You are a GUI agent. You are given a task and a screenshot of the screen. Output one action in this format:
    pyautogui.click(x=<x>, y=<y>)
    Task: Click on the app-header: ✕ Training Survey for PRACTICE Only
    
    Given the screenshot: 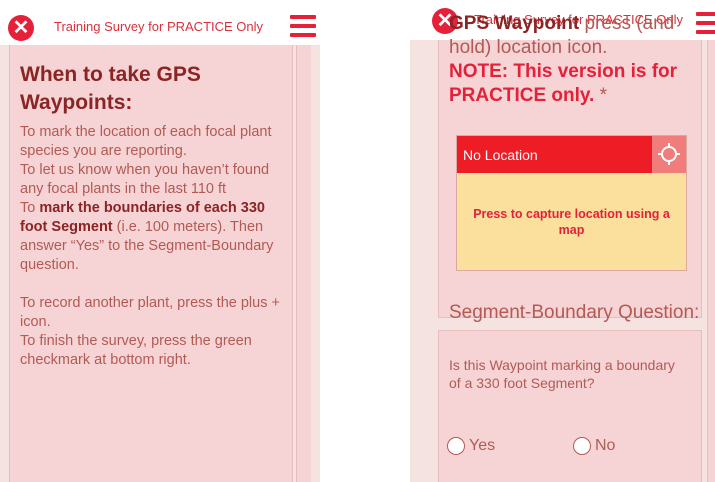 What is the action you would take?
    pyautogui.click(x=160, y=20)
    